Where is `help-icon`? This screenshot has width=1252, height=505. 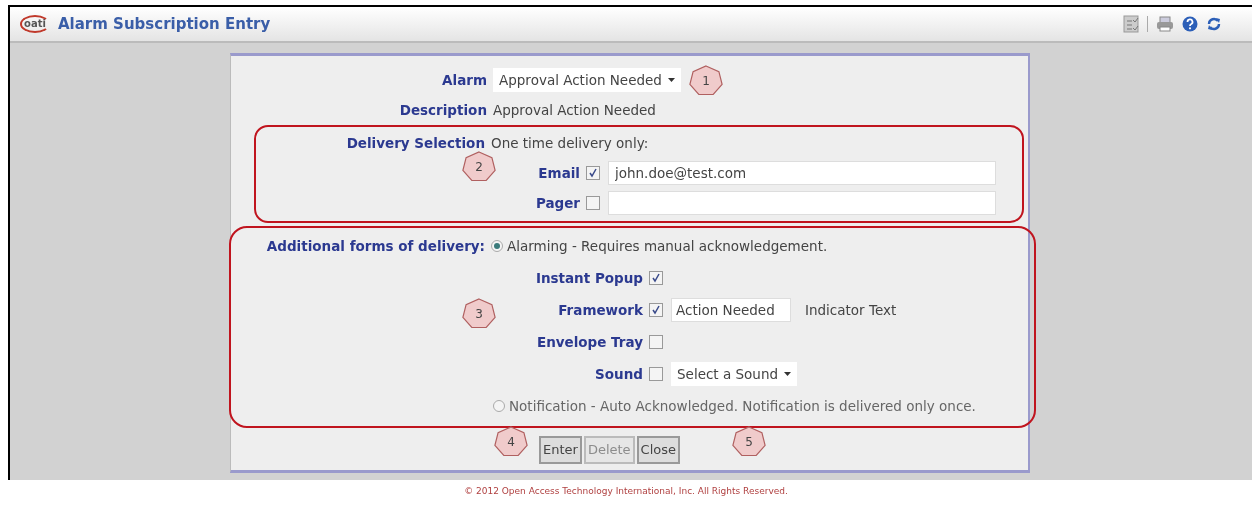 help-icon is located at coordinates (1190, 24).